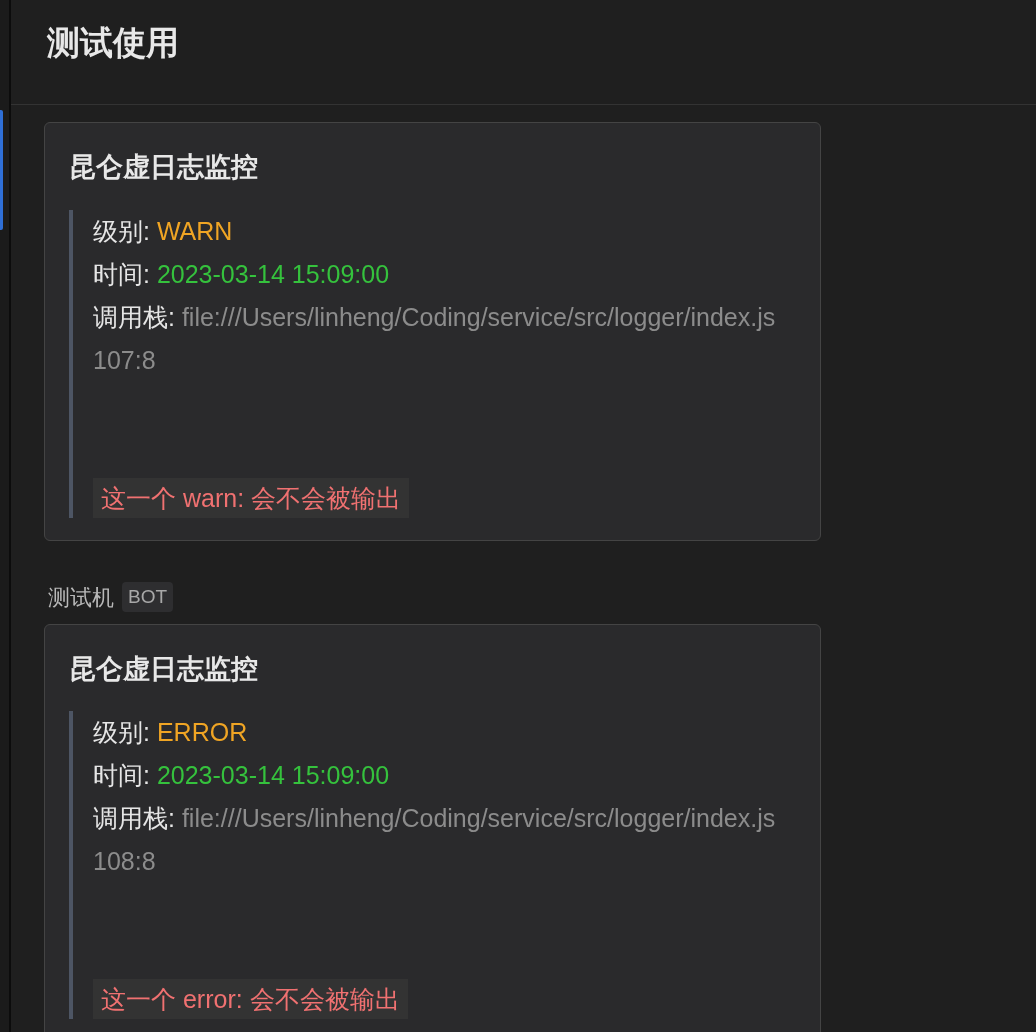  Describe the element at coordinates (148, 597) in the screenshot. I see `bot-tag: BOT` at that location.